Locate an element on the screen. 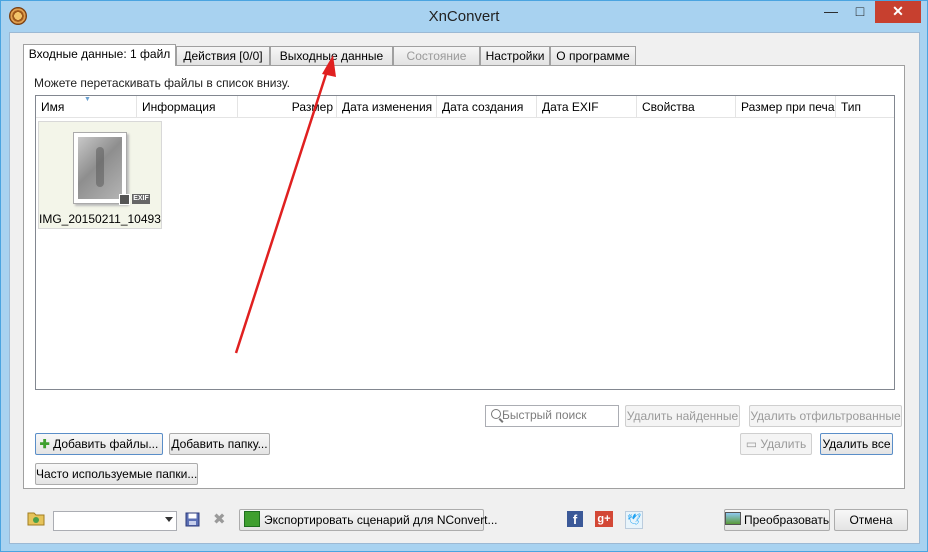 The width and height of the screenshot is (928, 552). column-size: Размер is located at coordinates (287, 107).